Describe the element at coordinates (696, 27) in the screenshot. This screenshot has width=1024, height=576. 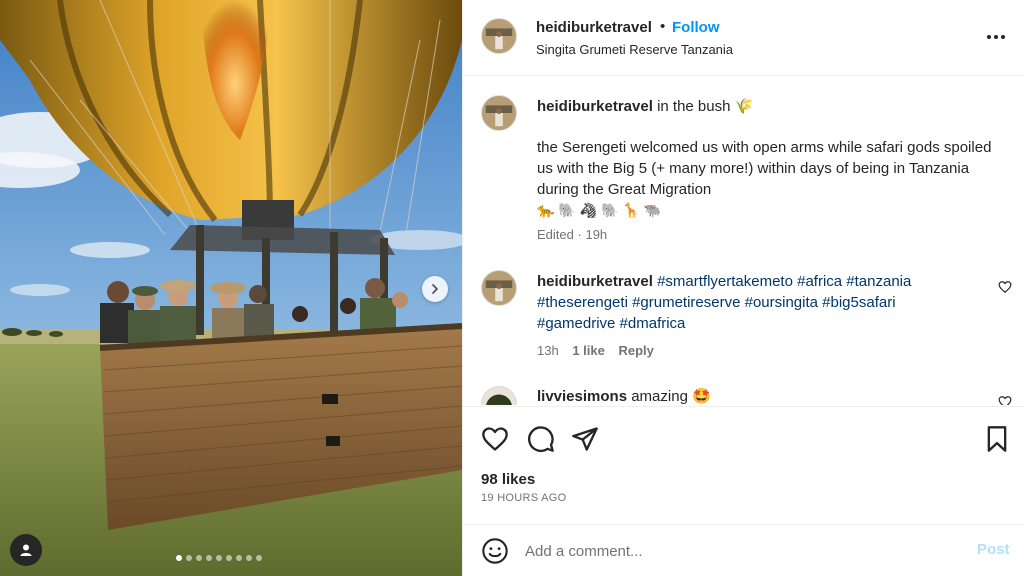
I see `follow-button: Follow` at that location.